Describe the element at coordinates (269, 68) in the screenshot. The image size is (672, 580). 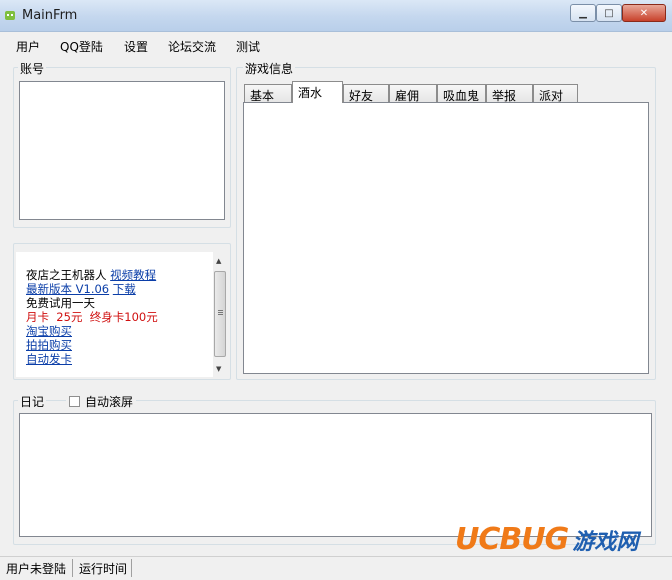
I see `game-info-label: 游戏信息` at that location.